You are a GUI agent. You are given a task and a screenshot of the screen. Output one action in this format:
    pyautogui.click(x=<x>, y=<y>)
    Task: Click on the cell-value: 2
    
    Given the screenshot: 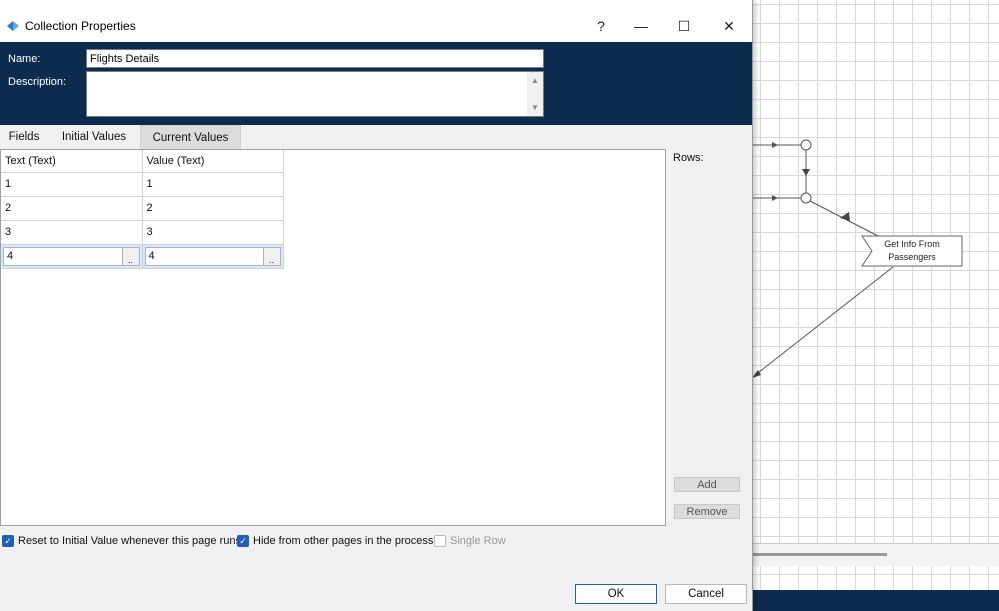 What is the action you would take?
    pyautogui.click(x=213, y=208)
    